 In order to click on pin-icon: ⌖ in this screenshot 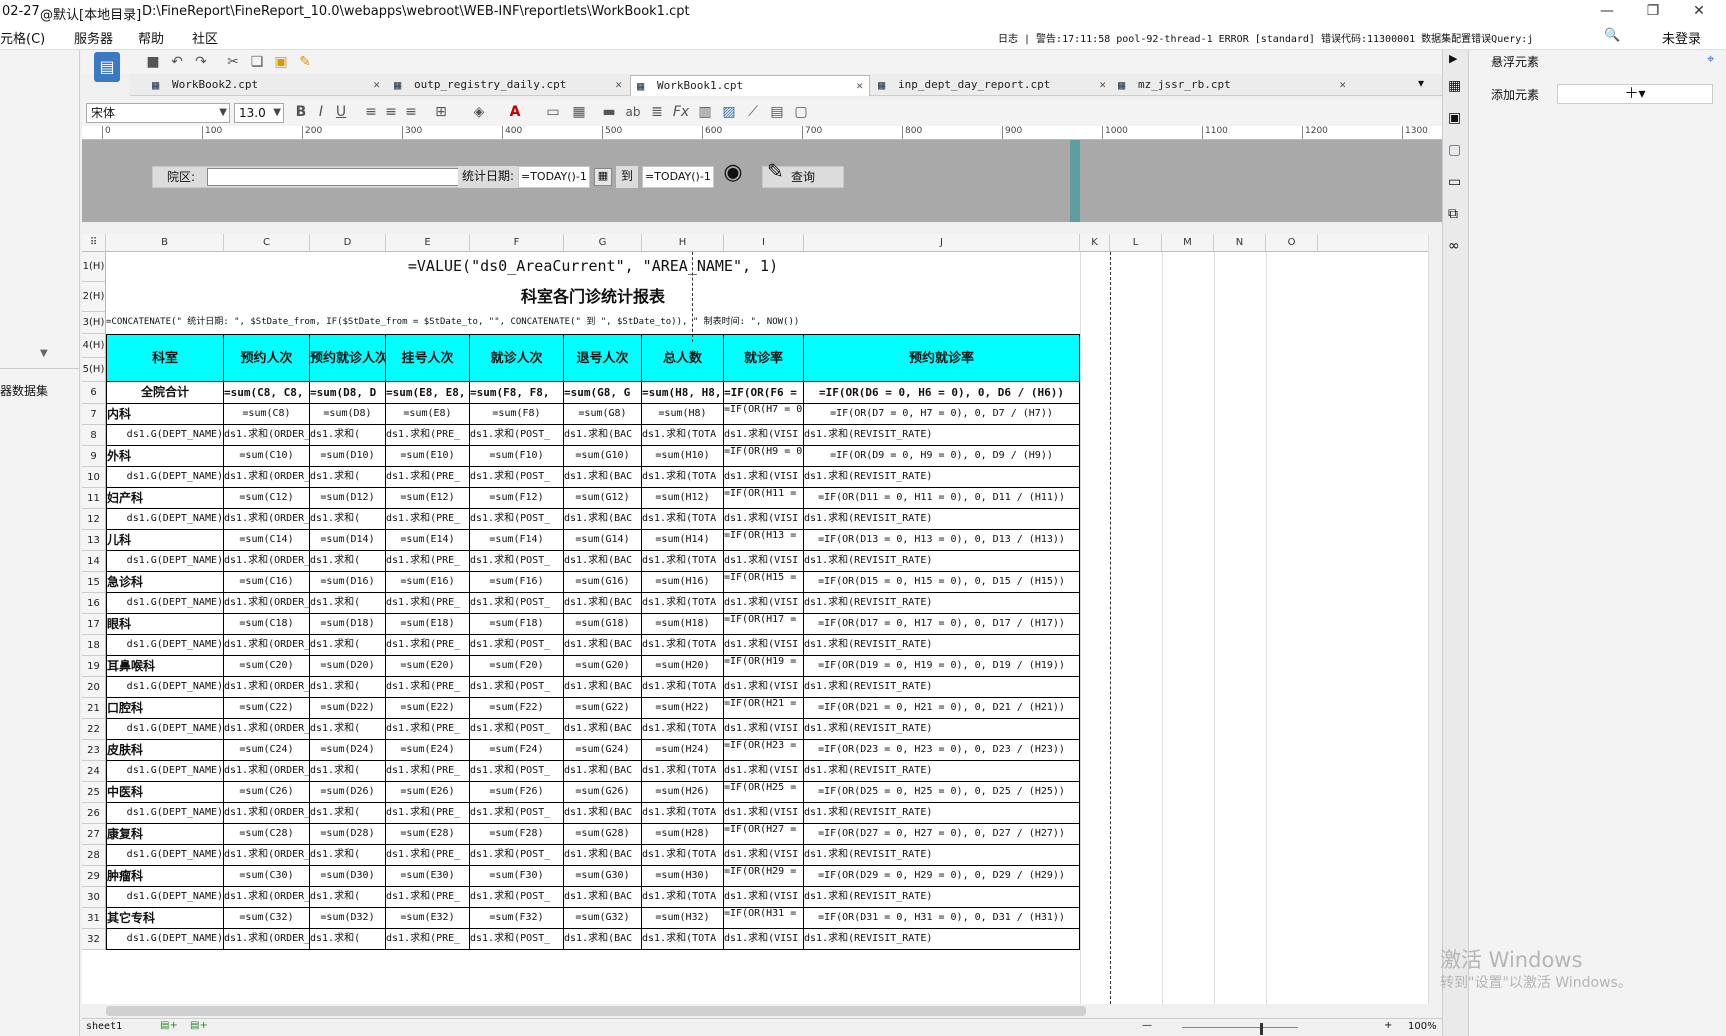, I will do `click(1710, 59)`.